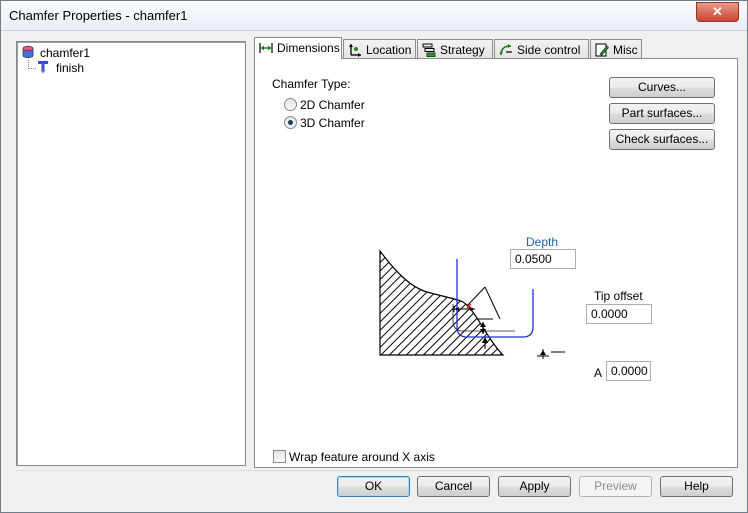  Describe the element at coordinates (355, 50) in the screenshot. I see `location-icon` at that location.